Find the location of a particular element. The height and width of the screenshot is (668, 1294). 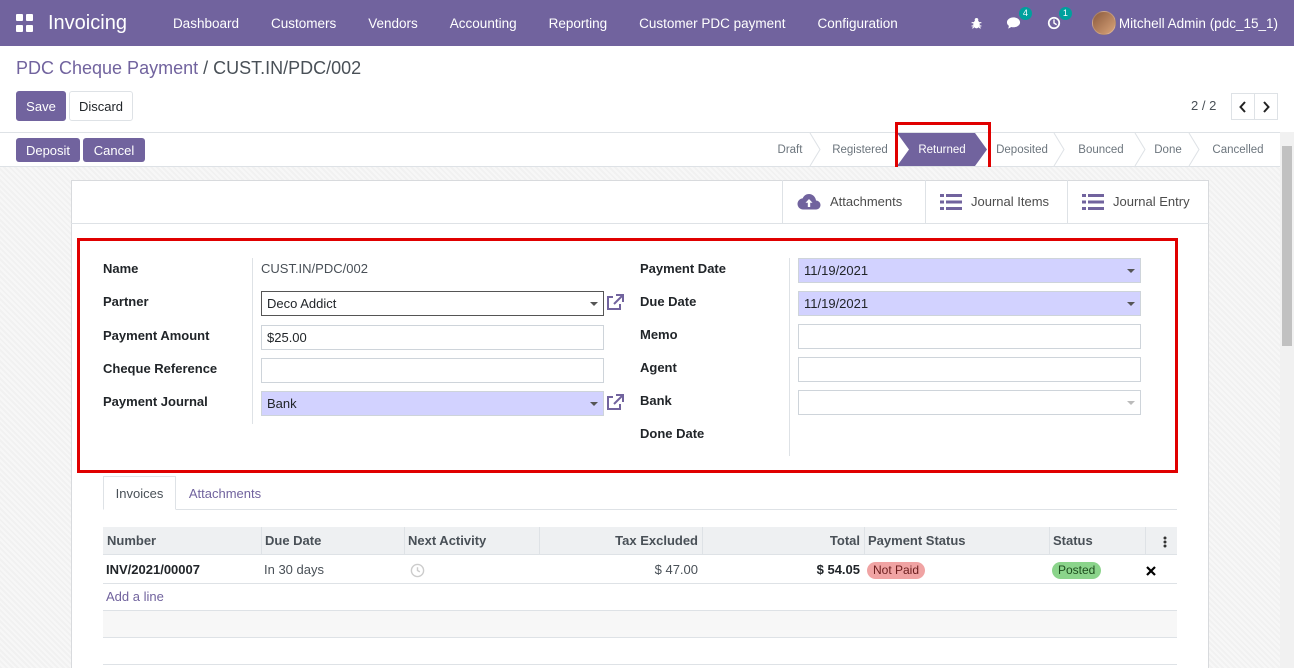

apps-menu-icon is located at coordinates (25, 23).